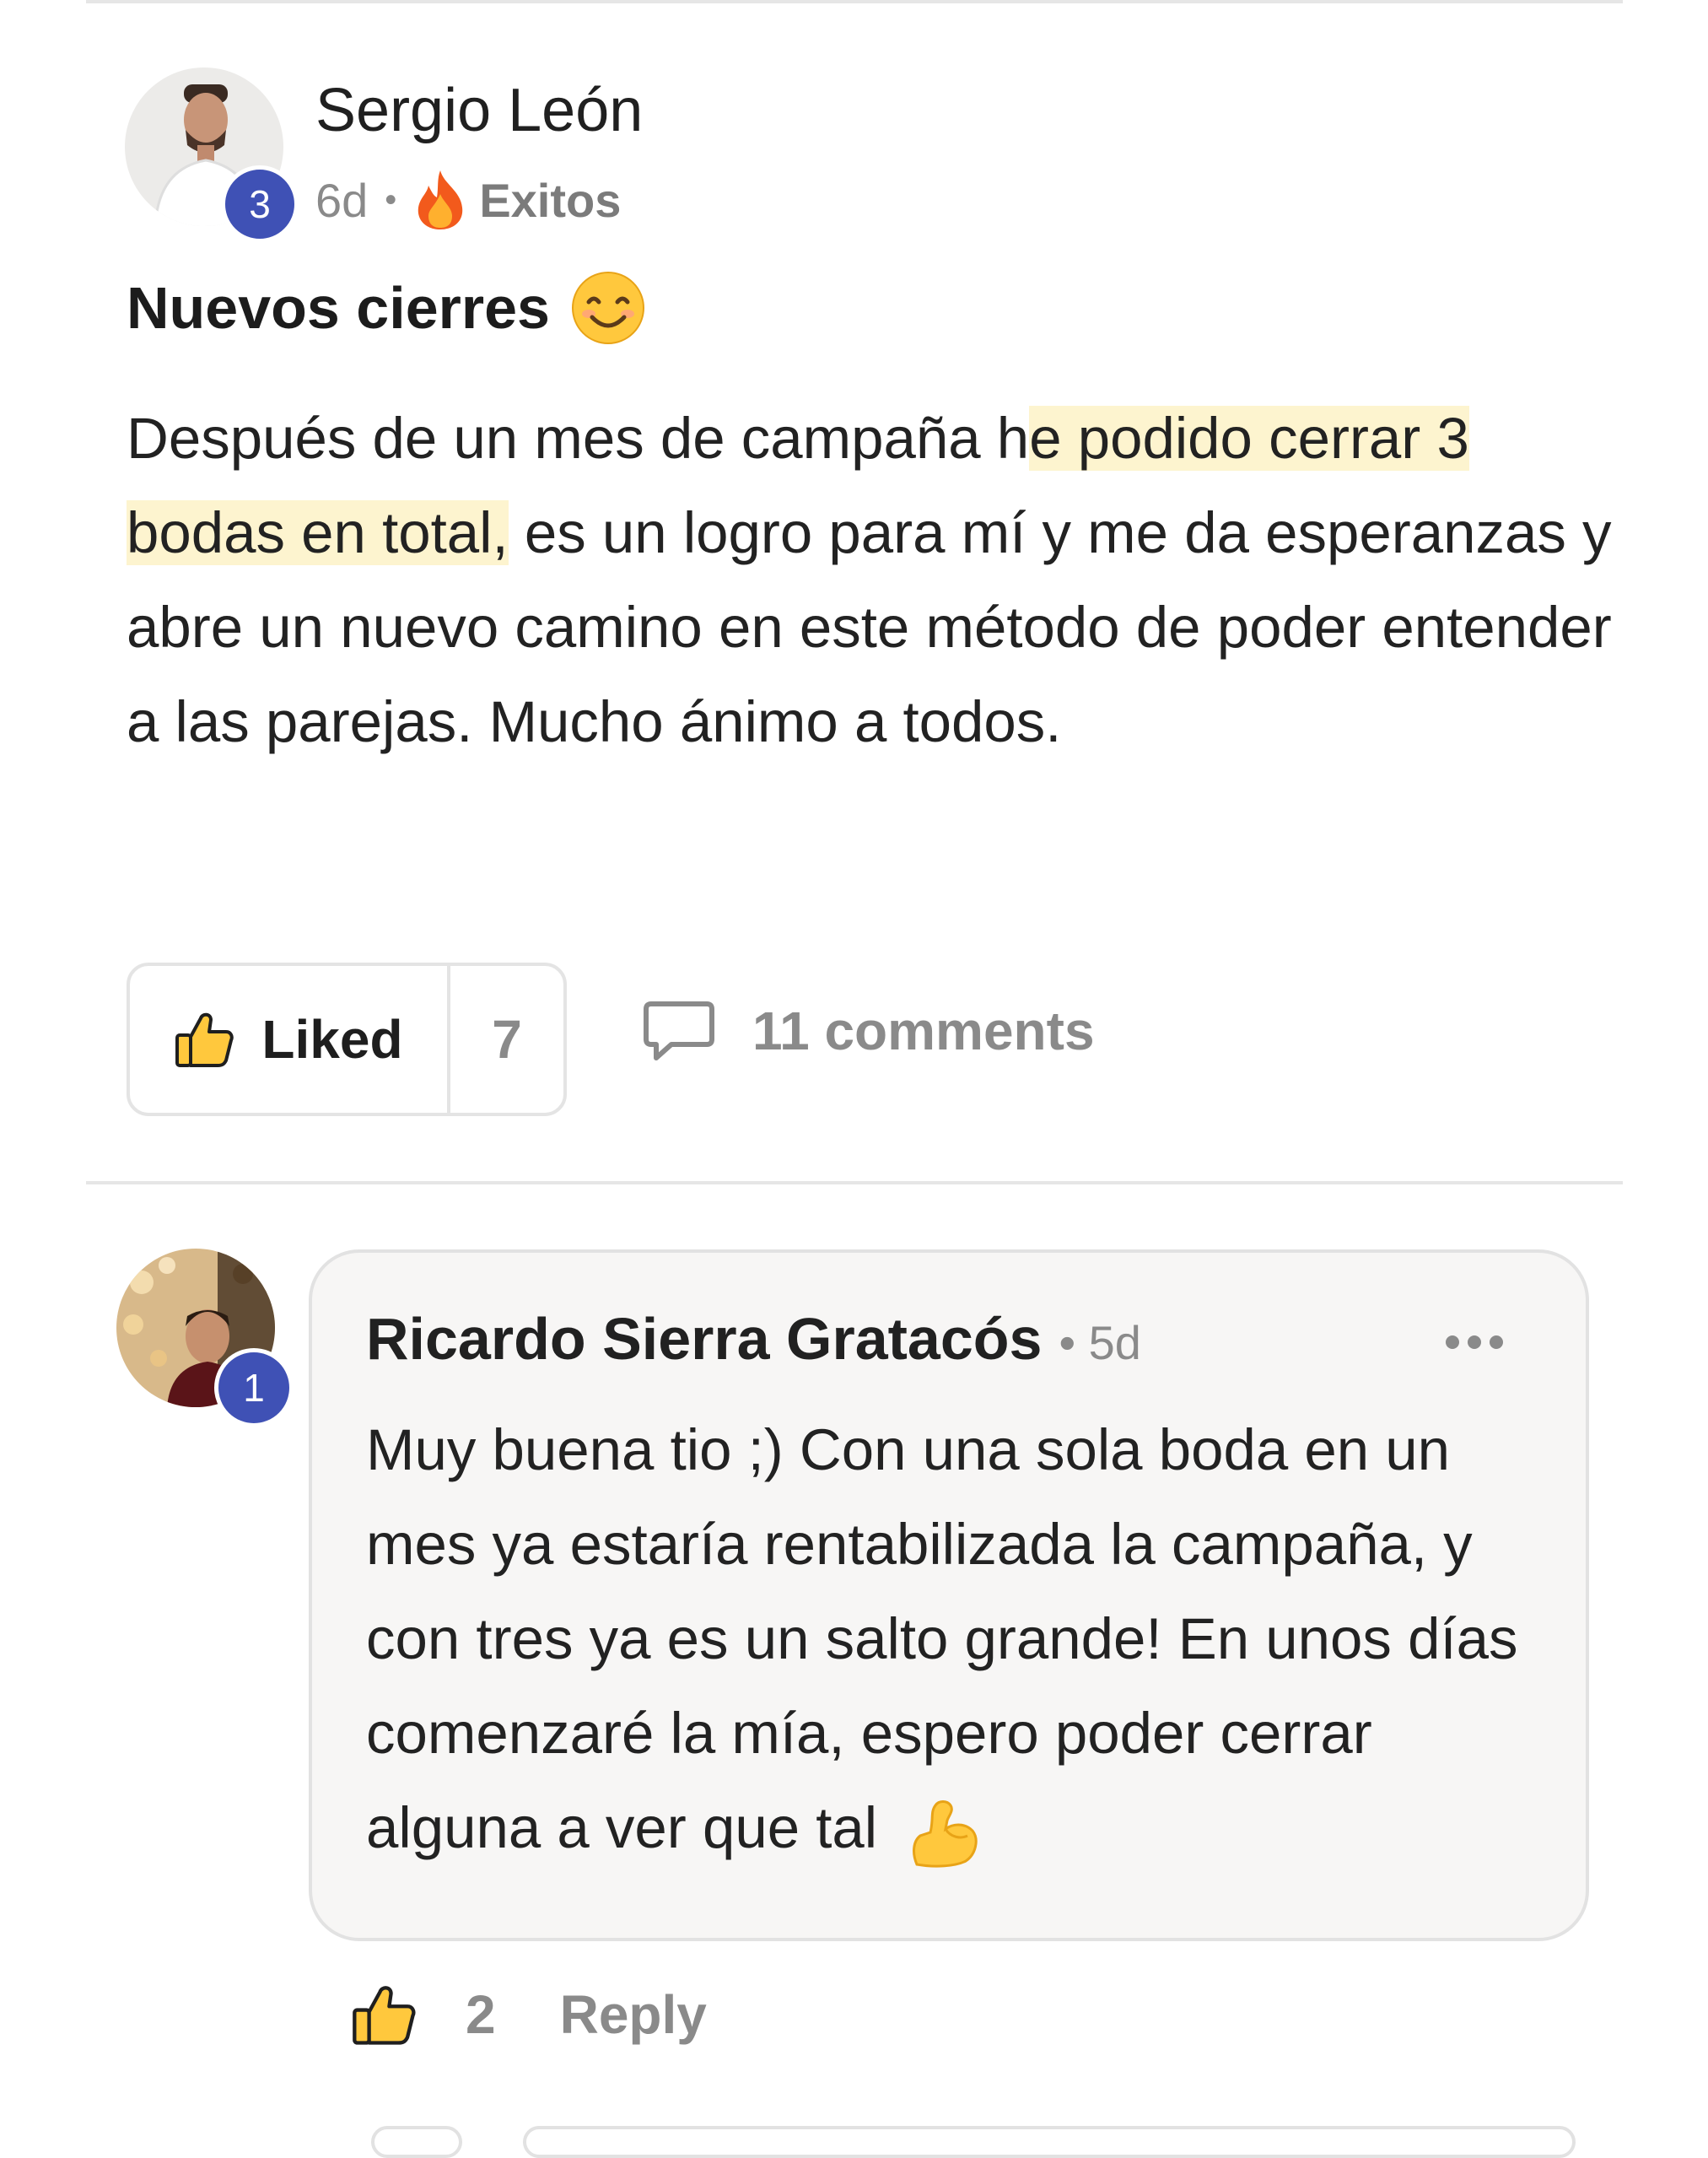 The image size is (1708, 2158). Describe the element at coordinates (633, 2014) in the screenshot. I see `reply-button: Reply` at that location.